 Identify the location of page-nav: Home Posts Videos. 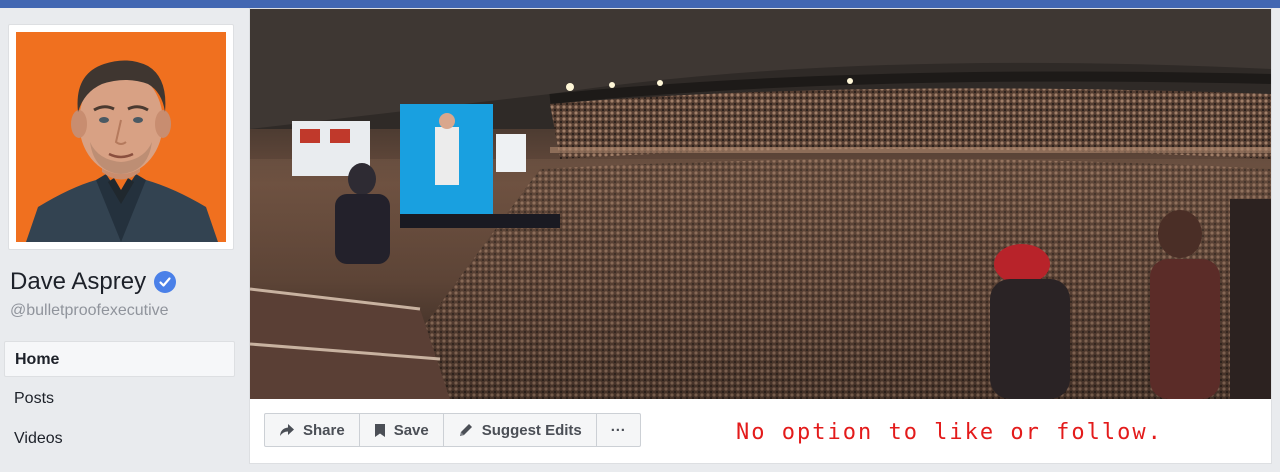
(119, 401).